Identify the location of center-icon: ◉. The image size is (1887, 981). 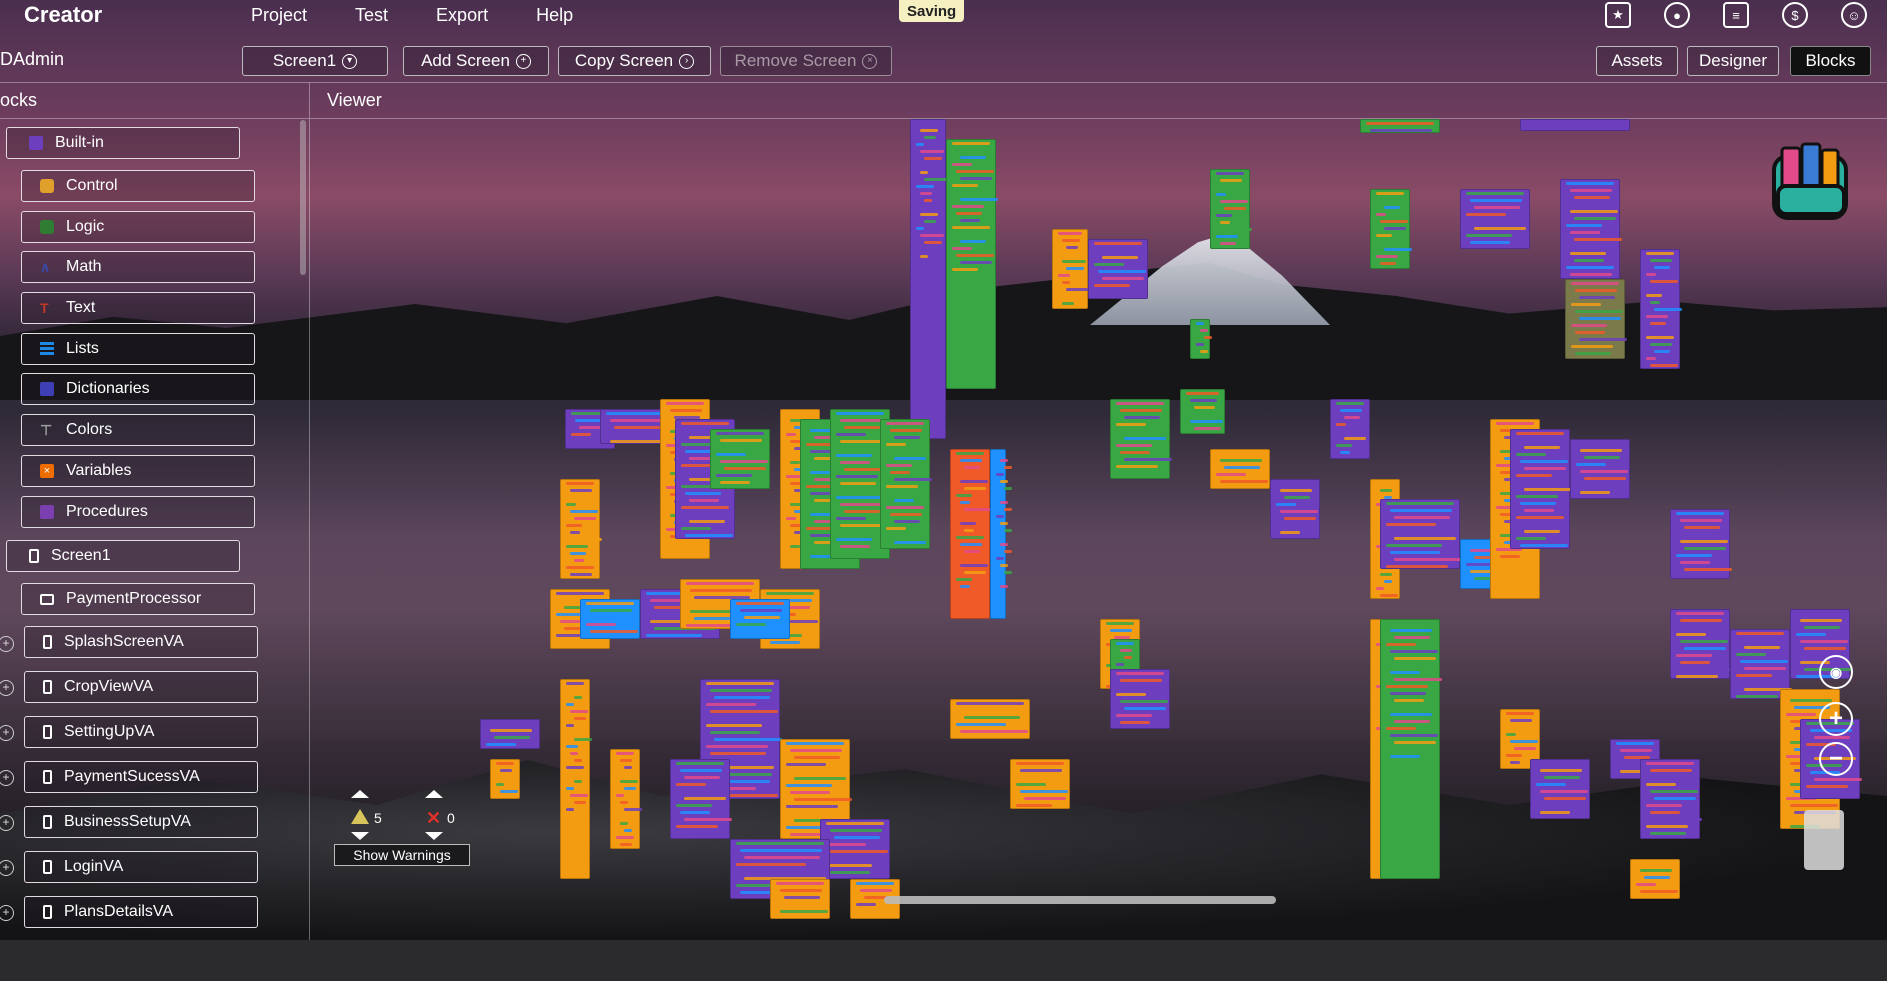
(1836, 672).